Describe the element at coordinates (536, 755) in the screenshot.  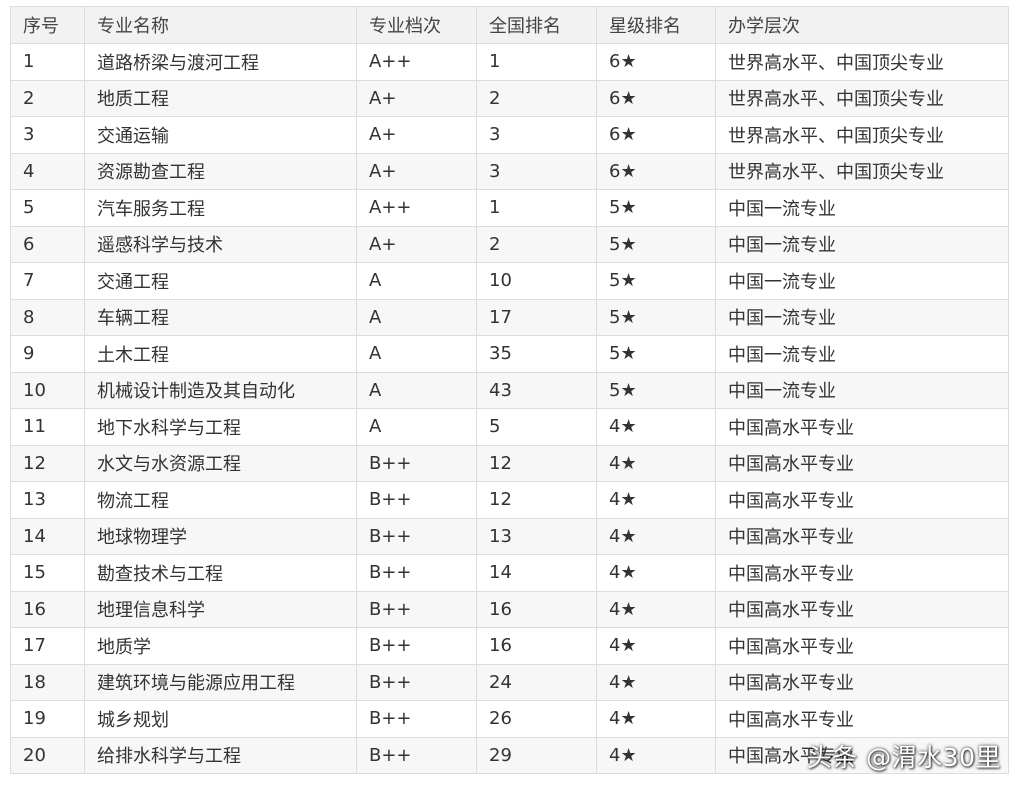
I see `cell-national-rank: 29` at that location.